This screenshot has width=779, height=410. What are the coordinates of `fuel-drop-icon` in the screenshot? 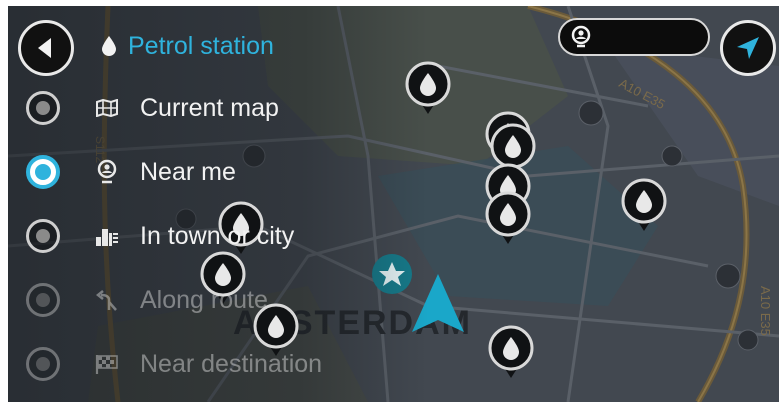 It's located at (109, 46).